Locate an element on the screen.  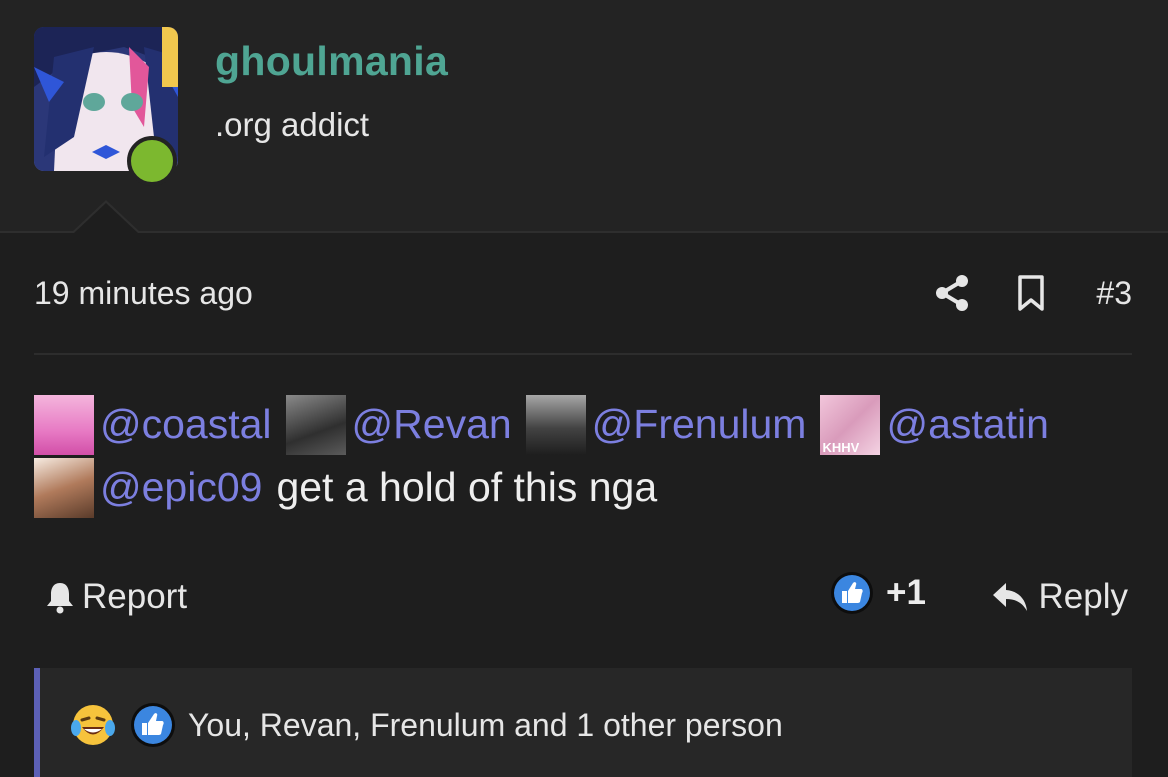
mention-revan: @Revan is located at coordinates (432, 424).